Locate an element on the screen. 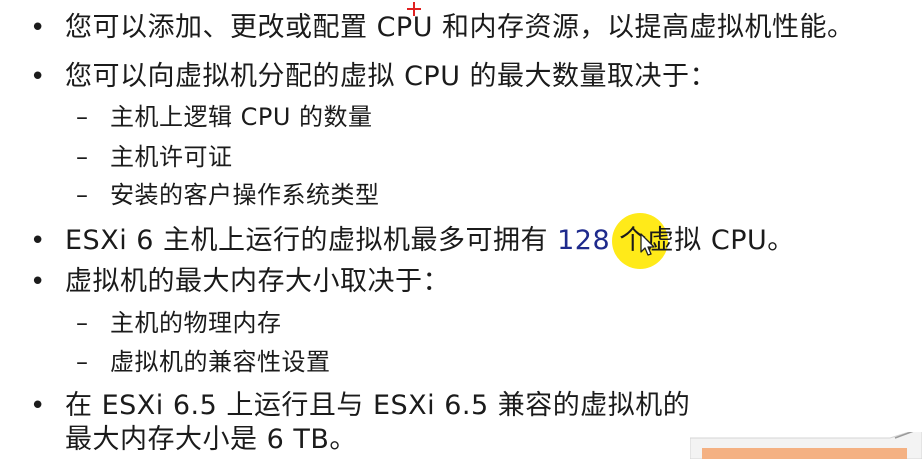 The width and height of the screenshot is (922, 460). bullet-text-continued: 最大内存大小是 6 TB。 is located at coordinates (211, 439).